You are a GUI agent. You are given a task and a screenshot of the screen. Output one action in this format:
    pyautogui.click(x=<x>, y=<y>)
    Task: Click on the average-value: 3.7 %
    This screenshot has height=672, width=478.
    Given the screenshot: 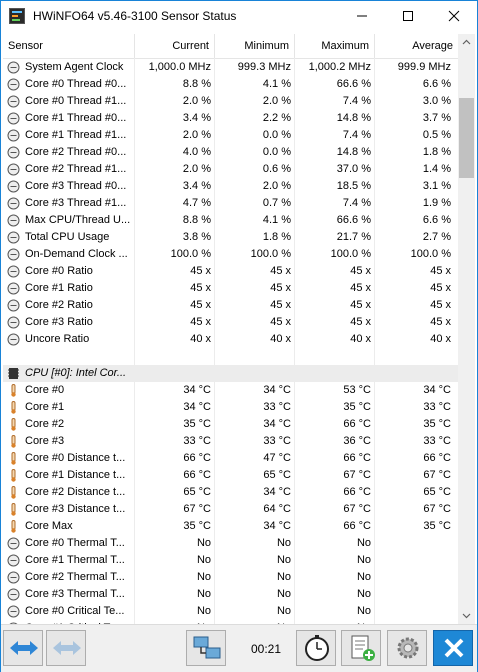 What is the action you would take?
    pyautogui.click(x=436, y=118)
    